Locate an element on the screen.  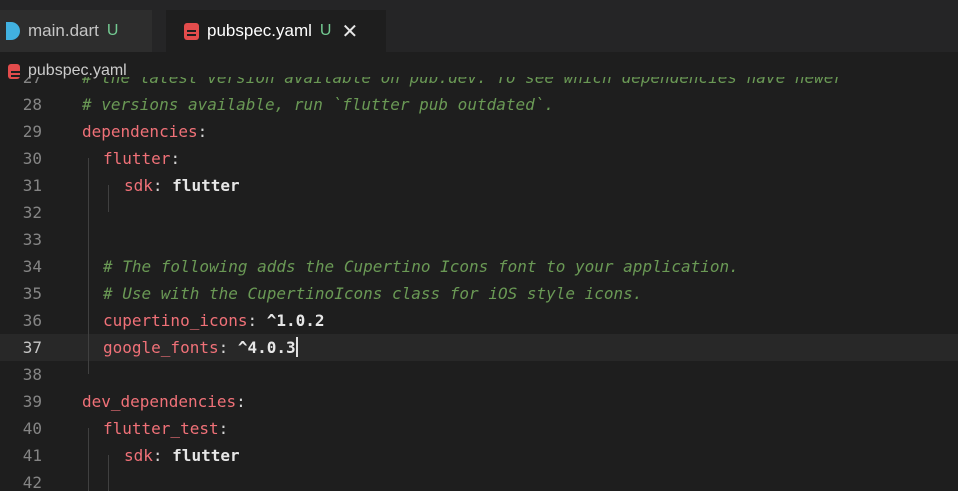
code-content: dev_dependencies: is located at coordinates (164, 401).